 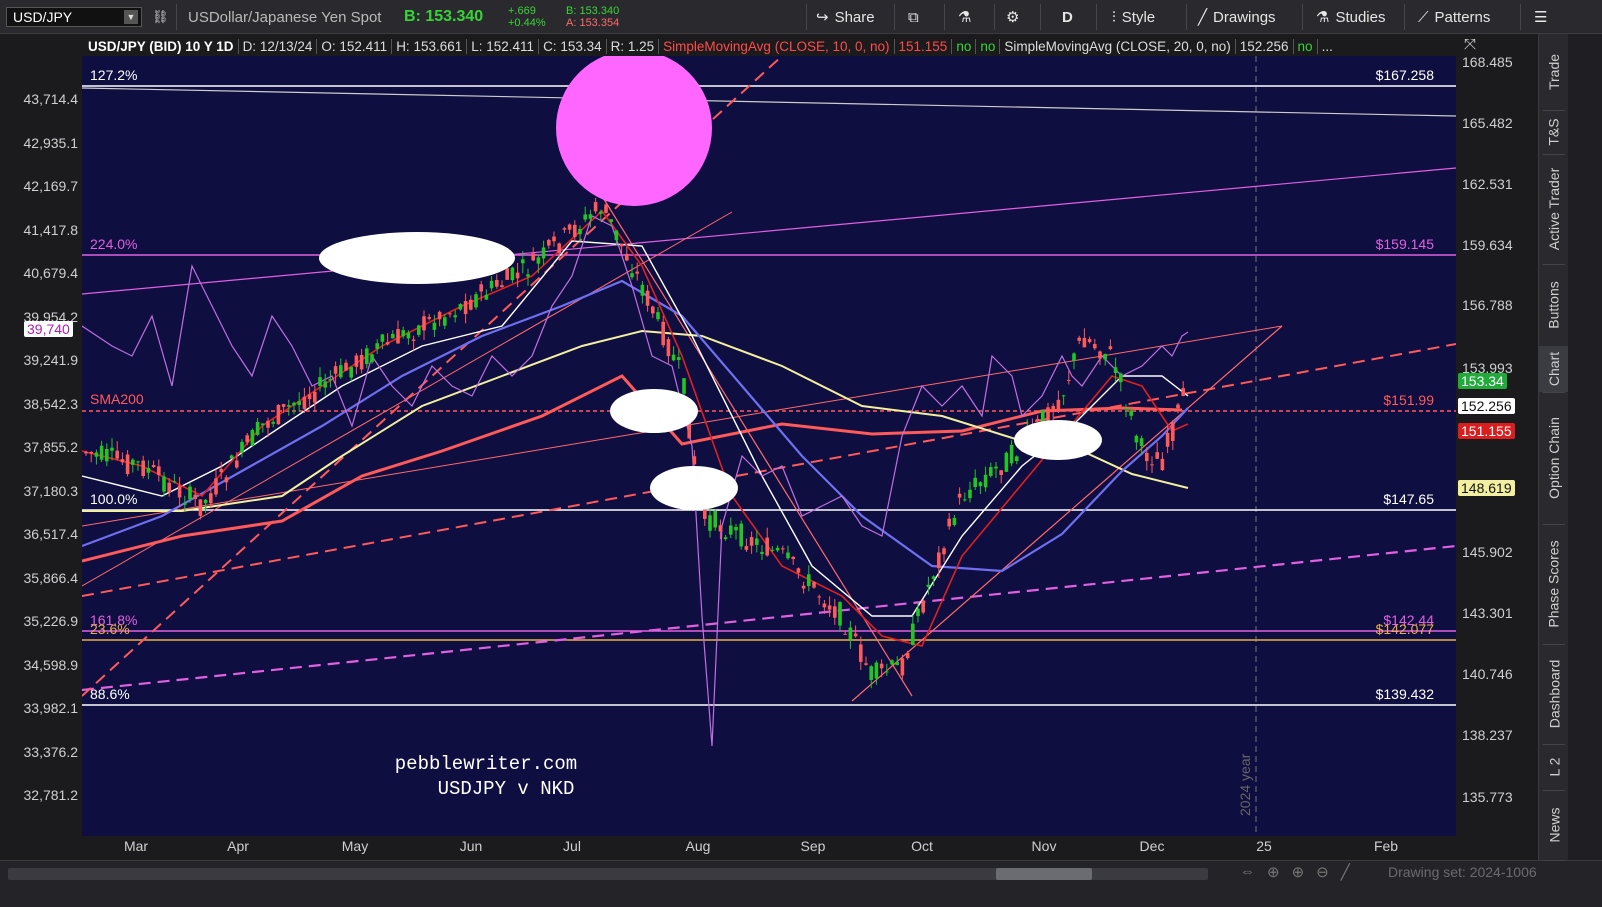 What do you see at coordinates (1470, 44) in the screenshot?
I see `cursor-mode-icon: ⤧` at bounding box center [1470, 44].